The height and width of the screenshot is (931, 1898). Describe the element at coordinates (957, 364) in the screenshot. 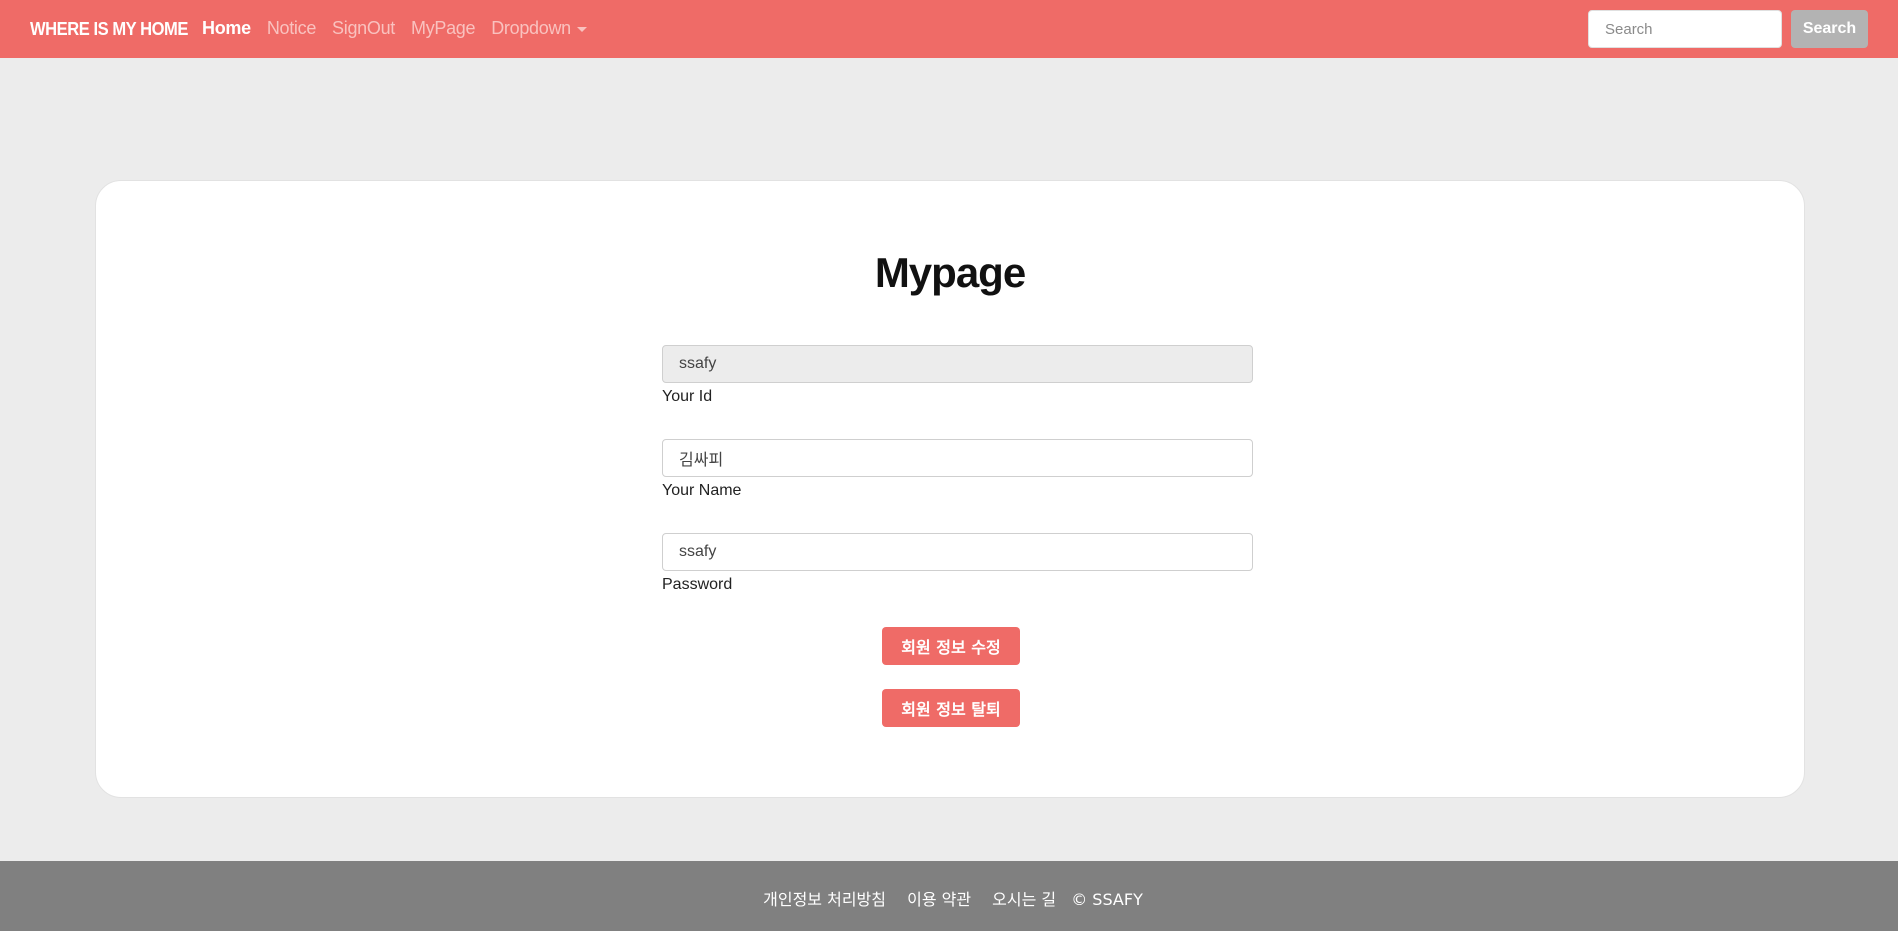

I see `id-input` at that location.